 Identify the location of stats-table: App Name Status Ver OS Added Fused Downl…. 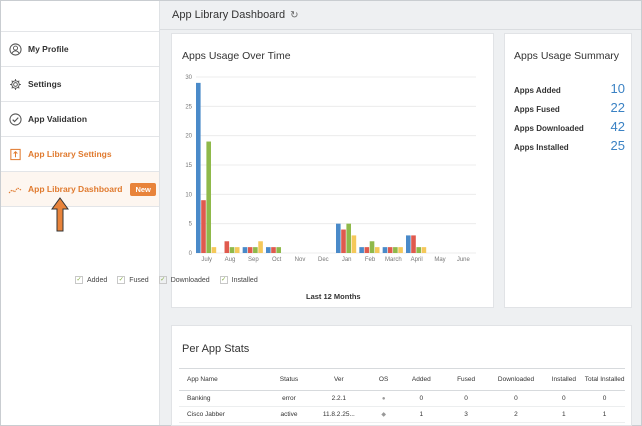
(402, 395).